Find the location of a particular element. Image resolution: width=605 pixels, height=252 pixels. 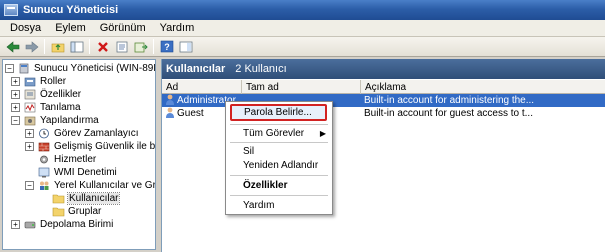

features-icon is located at coordinates (30, 94).